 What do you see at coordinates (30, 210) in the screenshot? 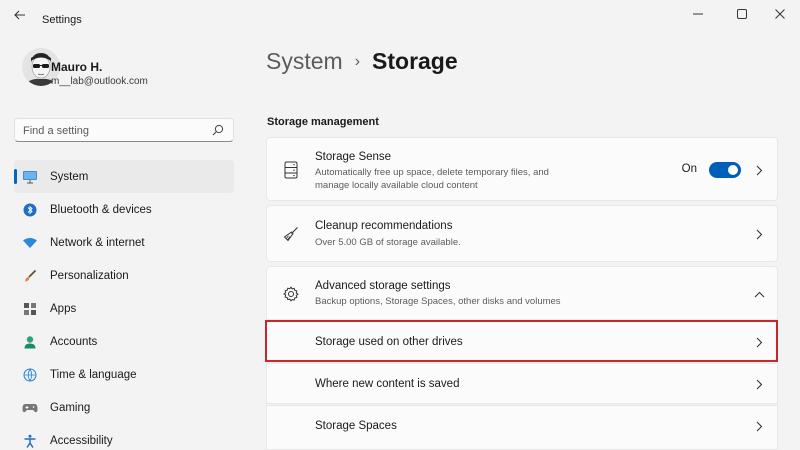
I see `bluetooth-icon` at bounding box center [30, 210].